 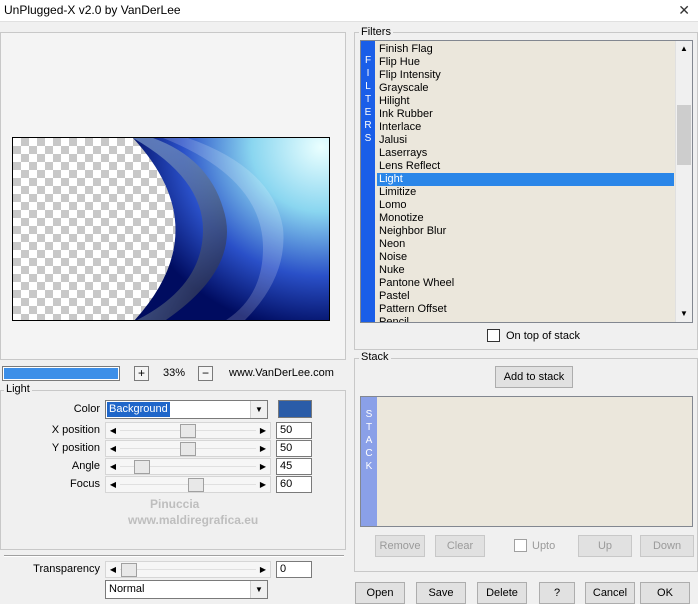 What do you see at coordinates (525, 140) in the screenshot?
I see `list-item: Jalusi` at bounding box center [525, 140].